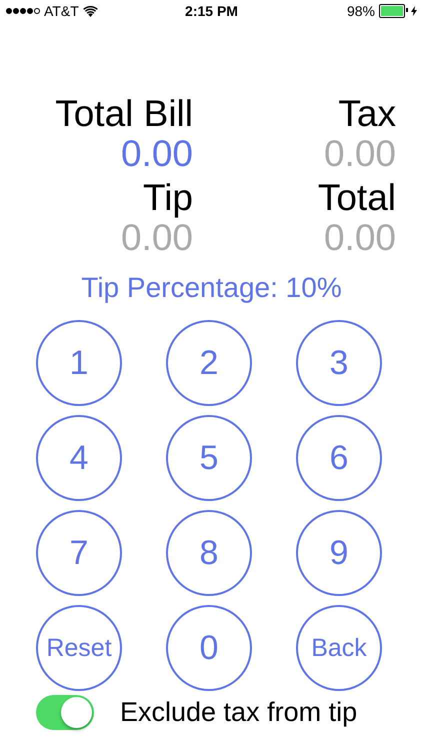  Describe the element at coordinates (79, 553) in the screenshot. I see `key-button: 7` at that location.